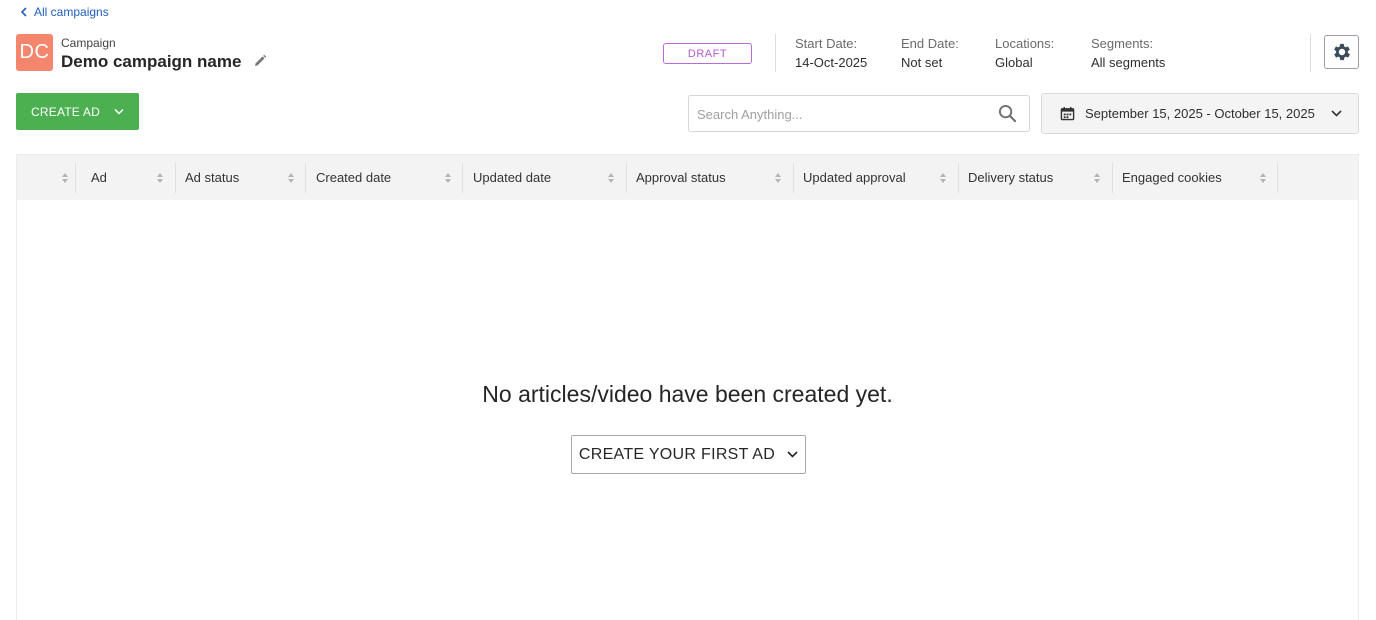  Describe the element at coordinates (354, 177) in the screenshot. I see `column-header-label: Created date` at that location.